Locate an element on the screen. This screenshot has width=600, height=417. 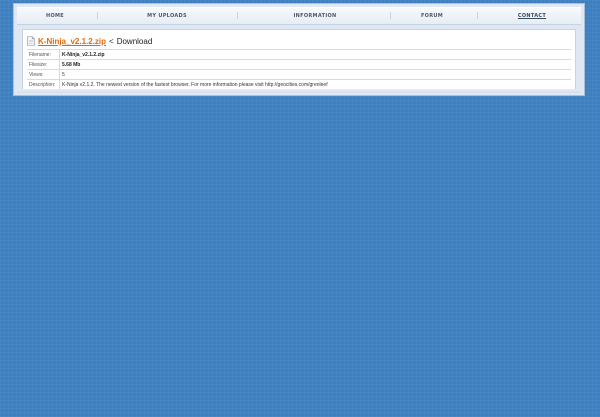
views-label: Views: is located at coordinates (43, 74).